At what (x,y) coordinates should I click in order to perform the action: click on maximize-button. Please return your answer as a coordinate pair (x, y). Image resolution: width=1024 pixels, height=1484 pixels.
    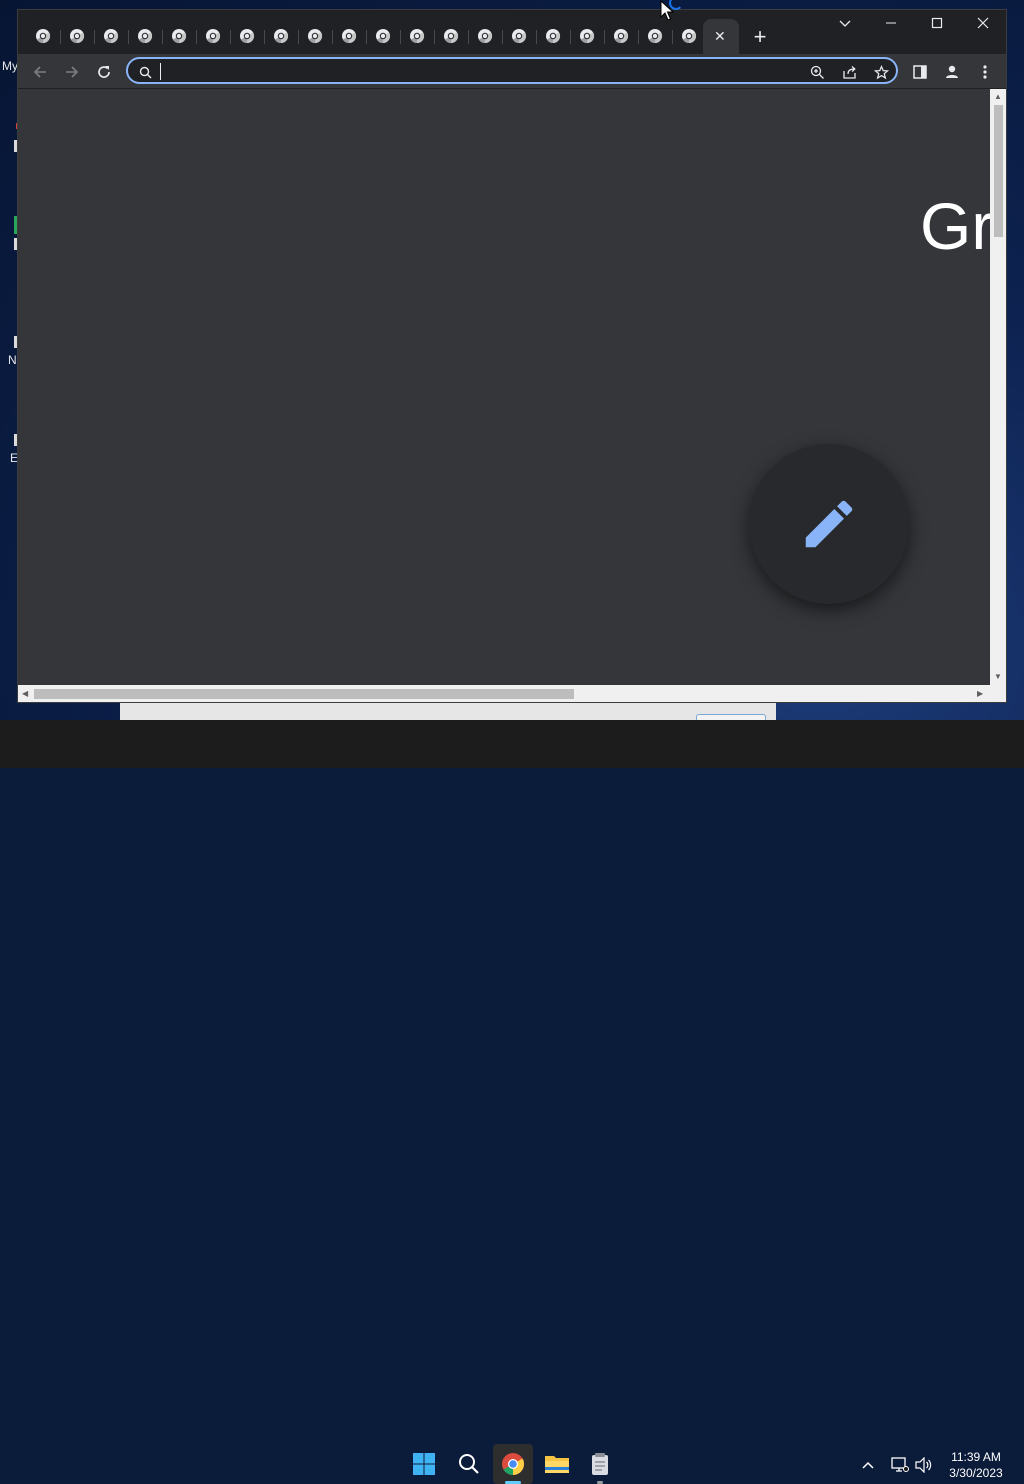
    Looking at the image, I should click on (937, 24).